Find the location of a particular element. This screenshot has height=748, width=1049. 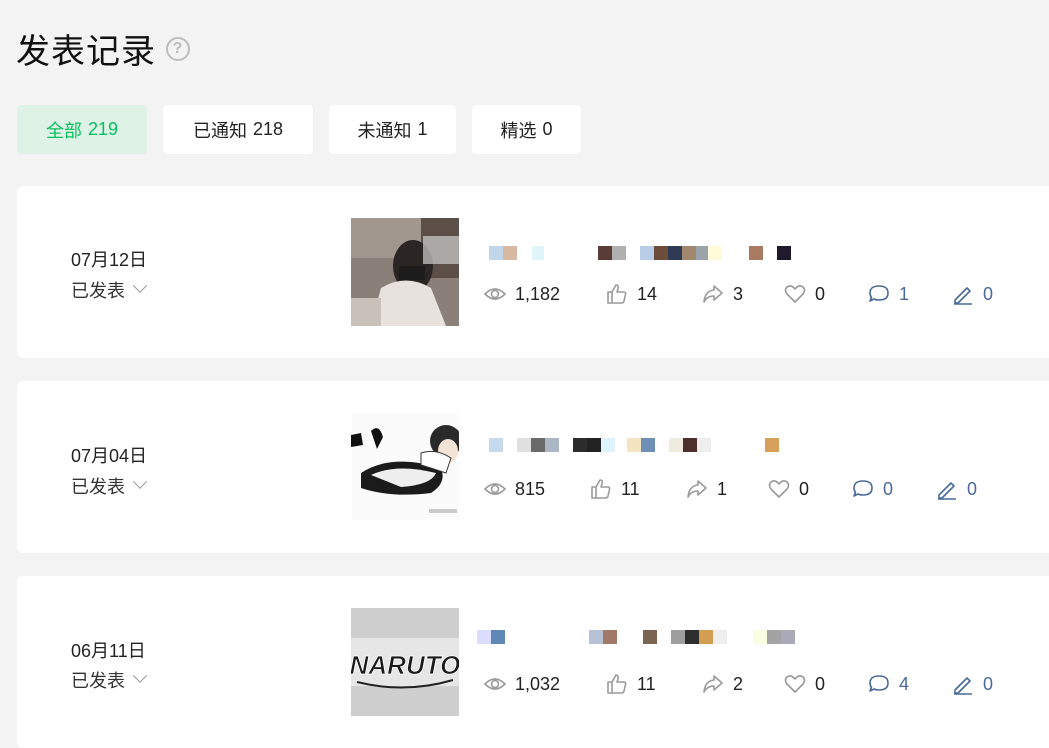

comments-count: 1 is located at coordinates (904, 293).